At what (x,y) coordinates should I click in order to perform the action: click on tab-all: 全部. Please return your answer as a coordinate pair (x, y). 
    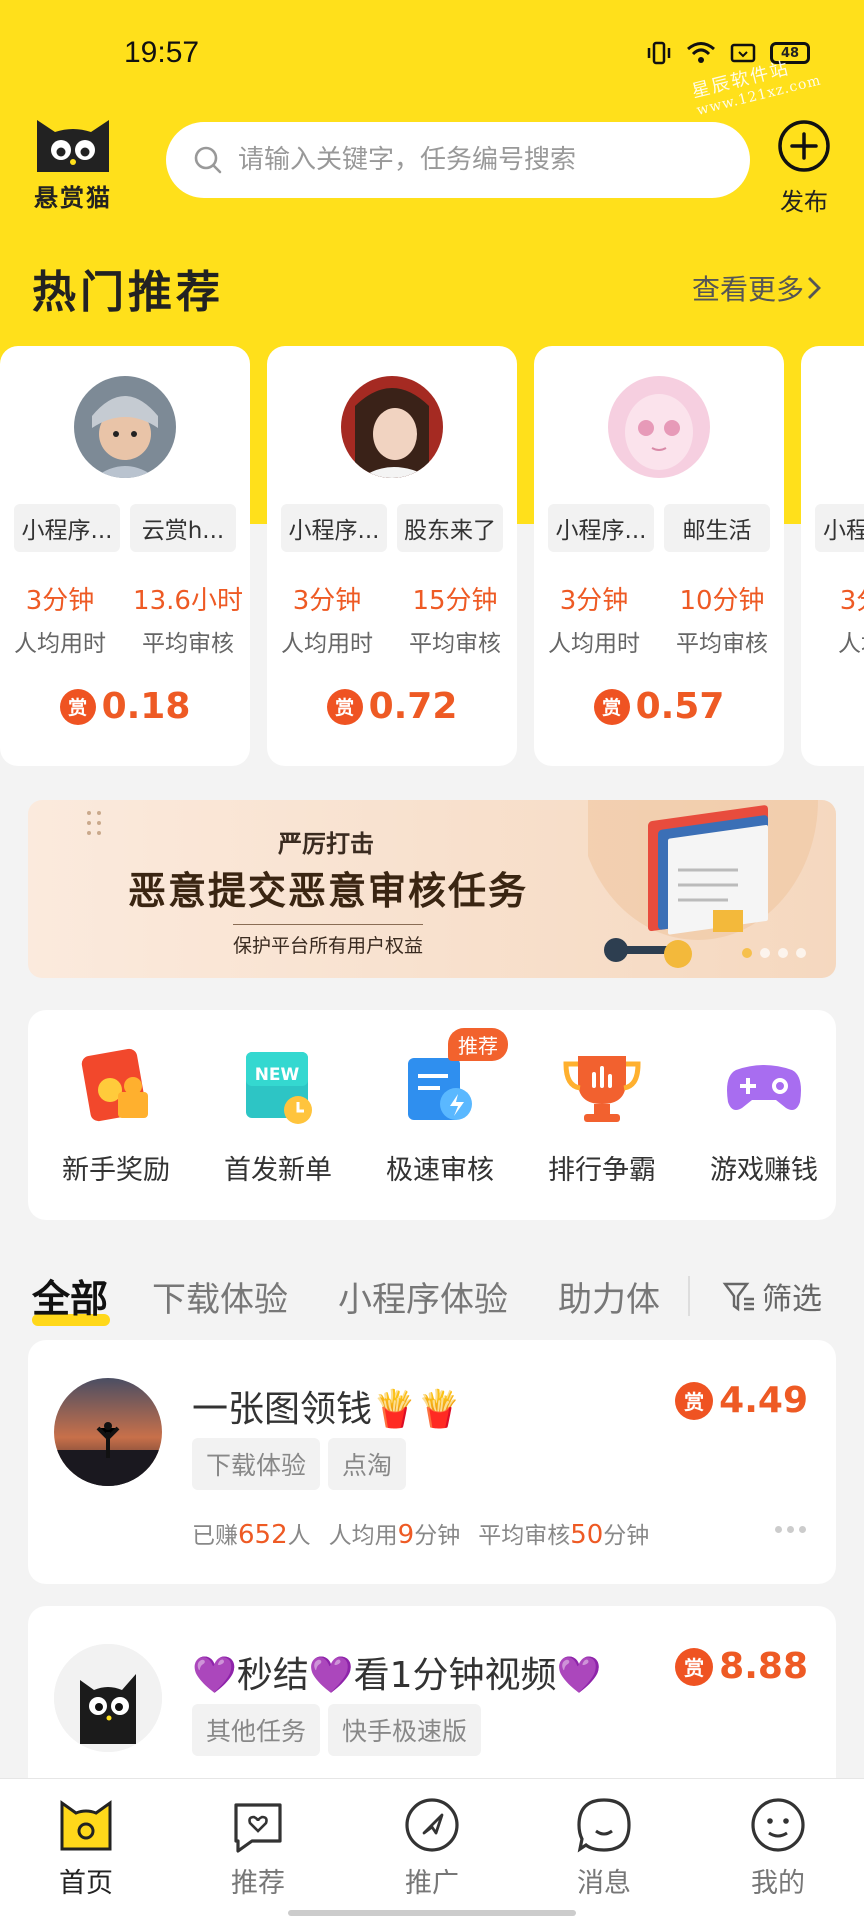
    Looking at the image, I should click on (70, 1295).